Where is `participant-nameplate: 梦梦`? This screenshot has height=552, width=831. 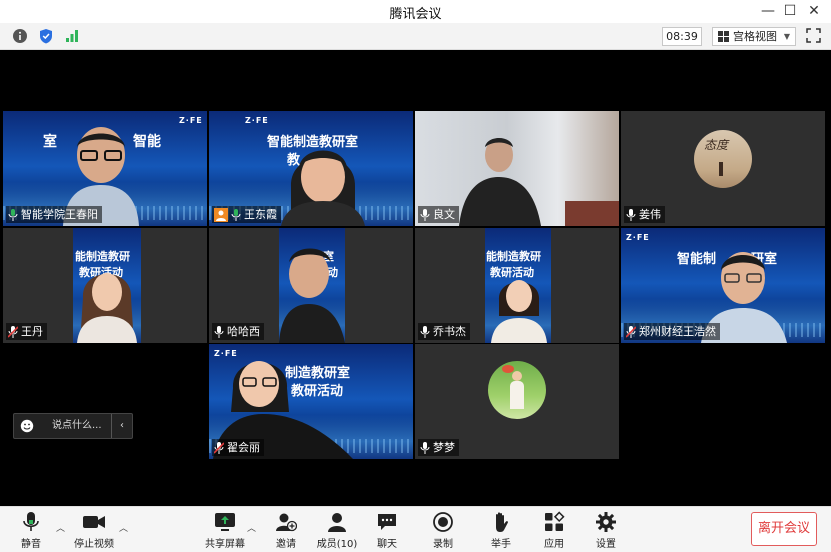 participant-nameplate: 梦梦 is located at coordinates (438, 447).